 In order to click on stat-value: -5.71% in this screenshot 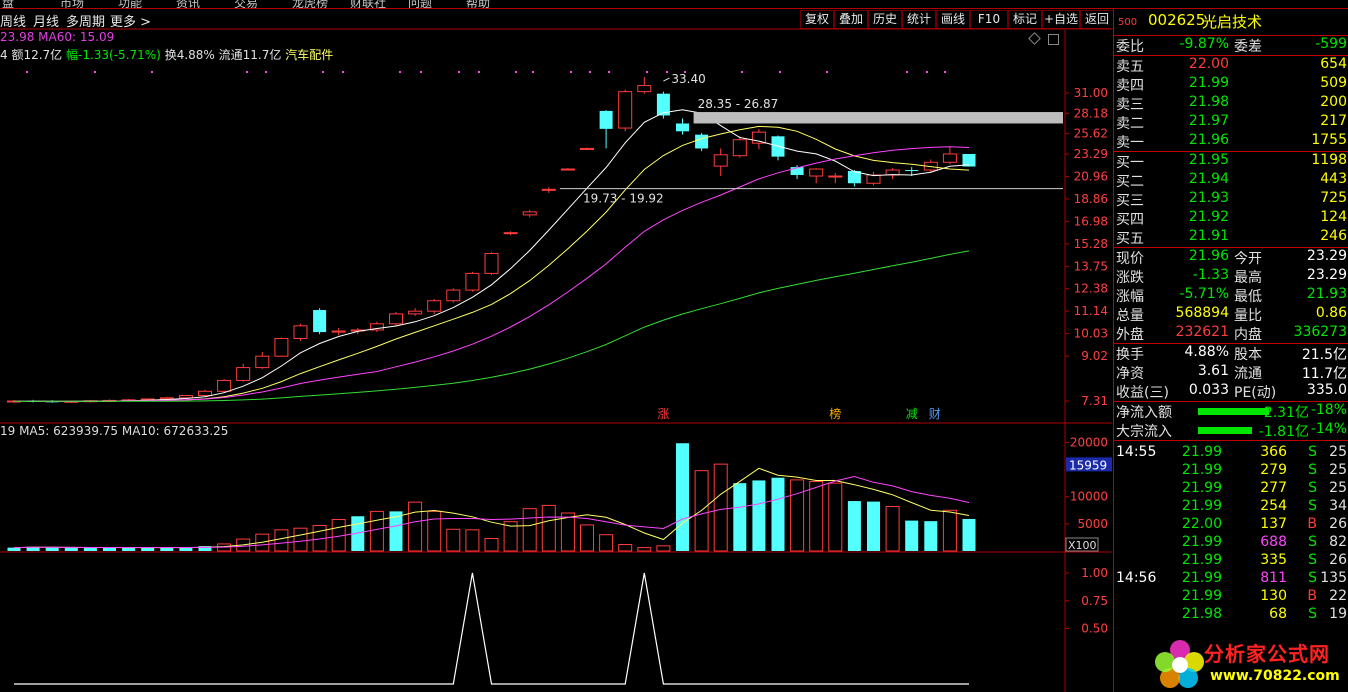, I will do `click(1204, 294)`.